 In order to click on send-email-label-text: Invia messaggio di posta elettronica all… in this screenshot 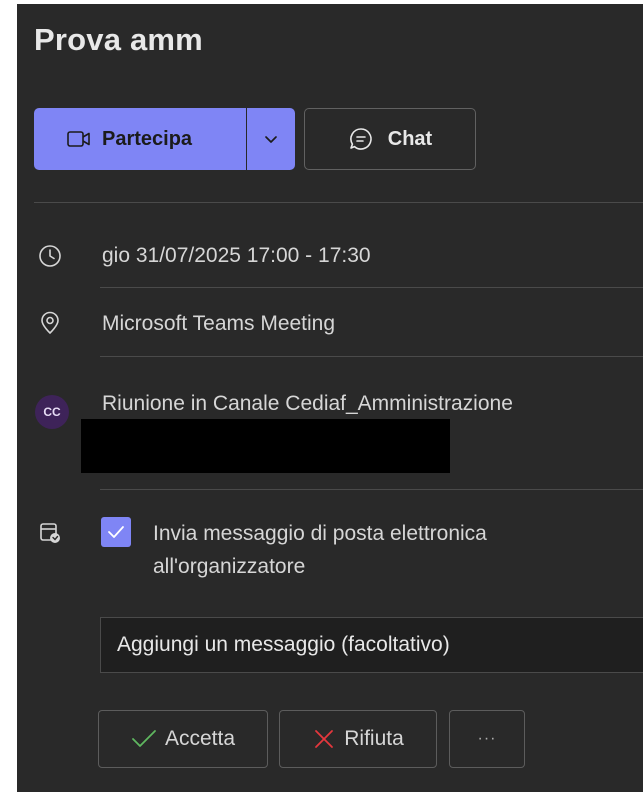, I will do `click(320, 550)`.